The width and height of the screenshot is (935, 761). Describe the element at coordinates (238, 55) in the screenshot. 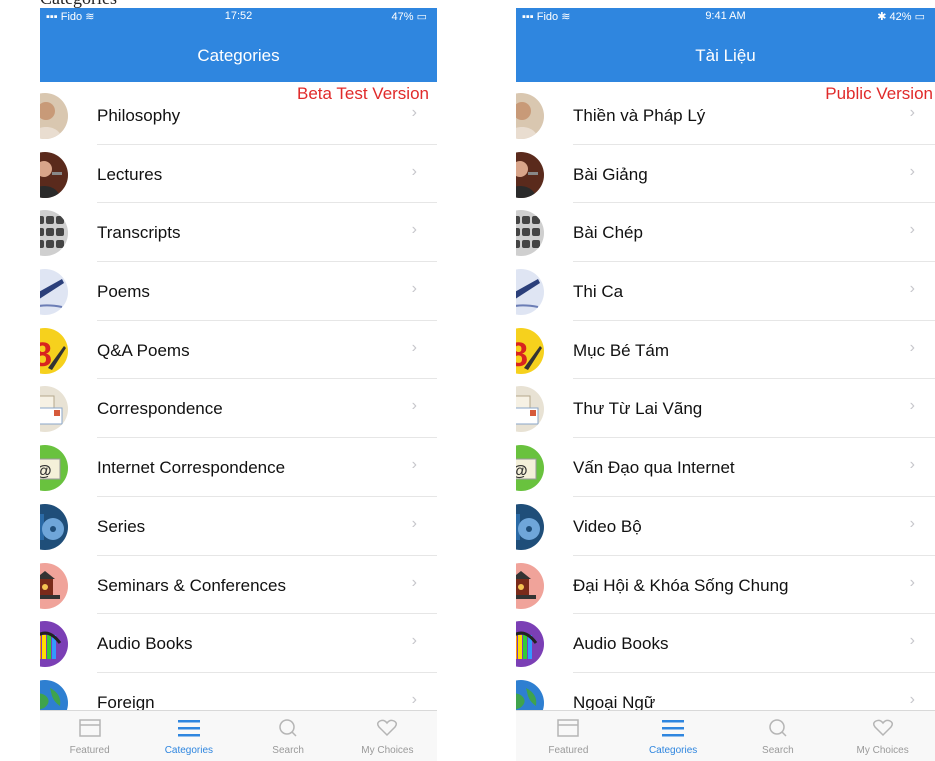

I see `page-title: Categories` at that location.